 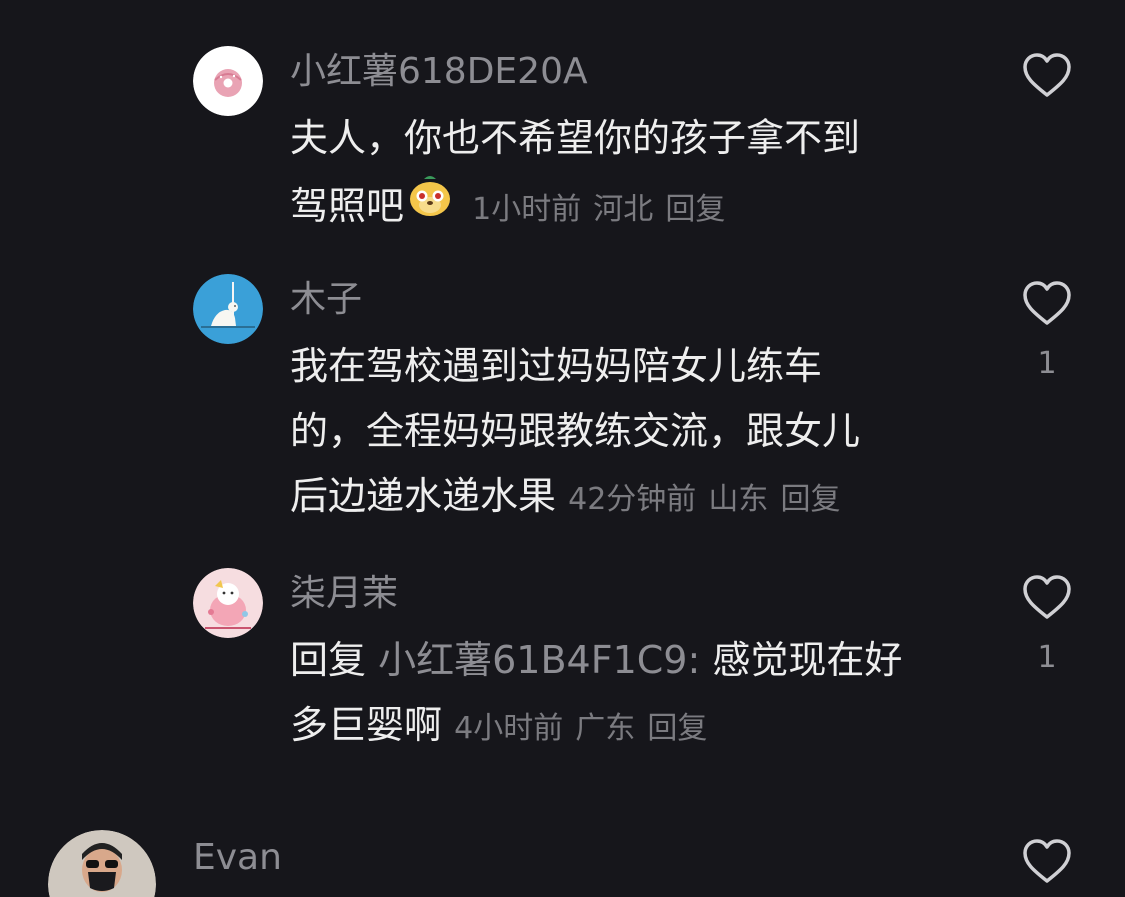 I want to click on comment-text: 夫人，你也不希望你的孩子拿不到 驾照吧 1小时前 河北 回复, so click(x=630, y=174).